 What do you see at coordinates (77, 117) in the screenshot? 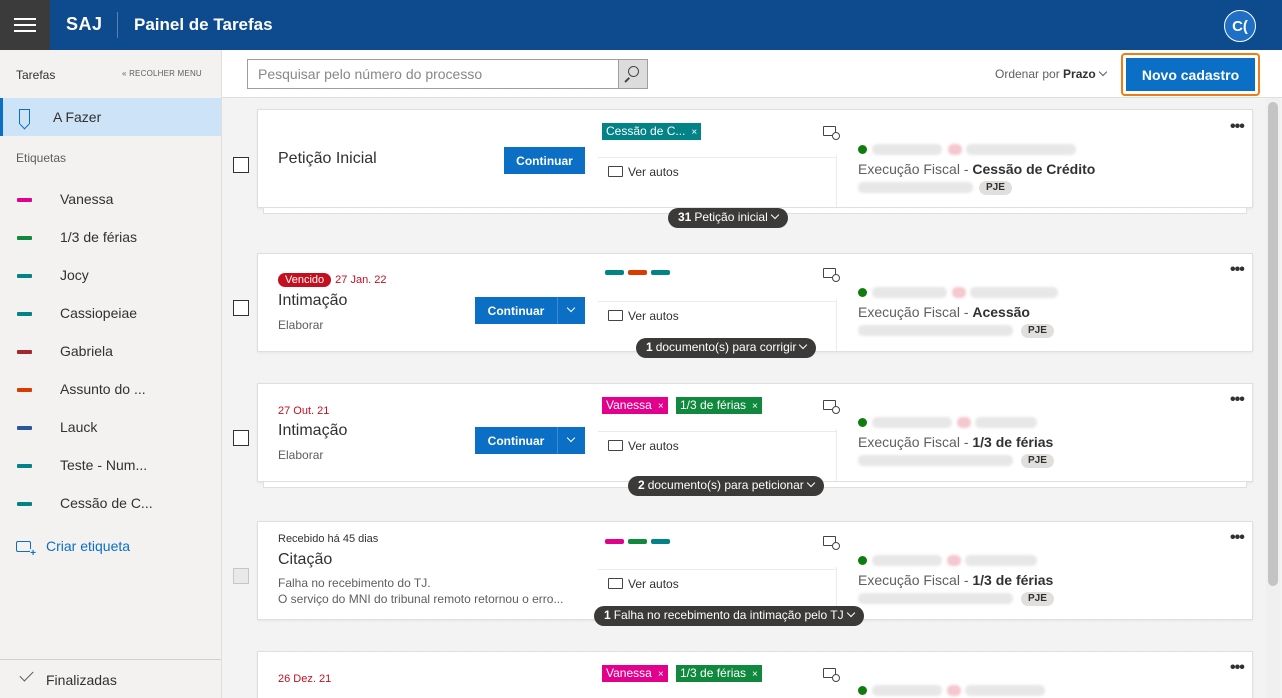
I see `sidebar-item-label: A Fazer` at bounding box center [77, 117].